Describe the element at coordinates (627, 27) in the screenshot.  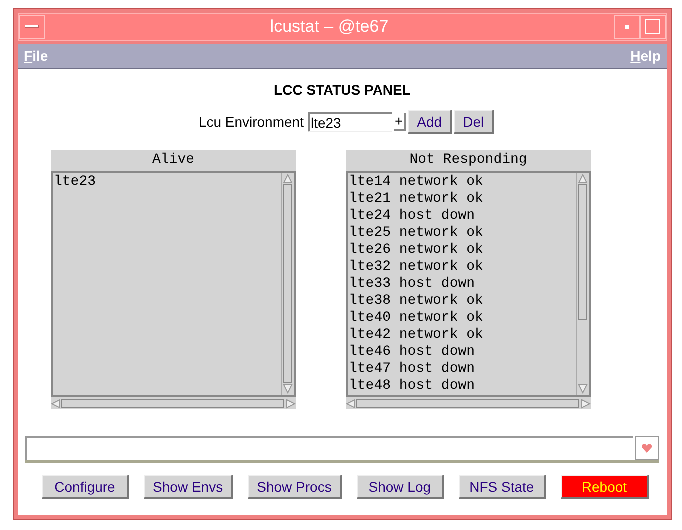
I see `minimize-button` at that location.